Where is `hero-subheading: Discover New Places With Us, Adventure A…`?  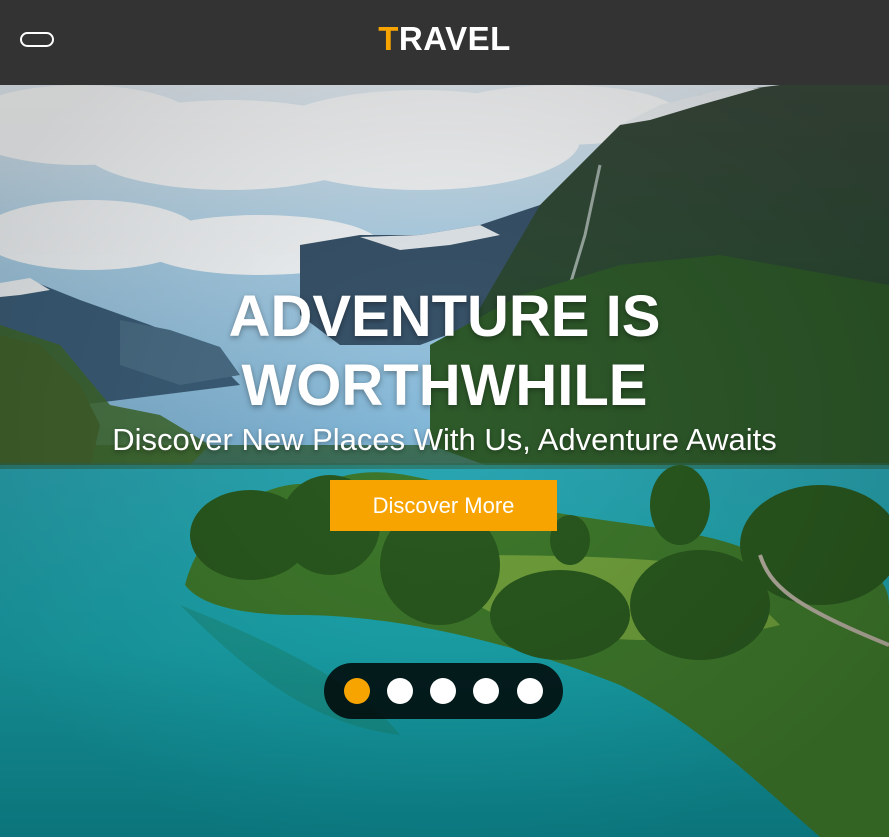 hero-subheading: Discover New Places With Us, Adventure A… is located at coordinates (444, 439).